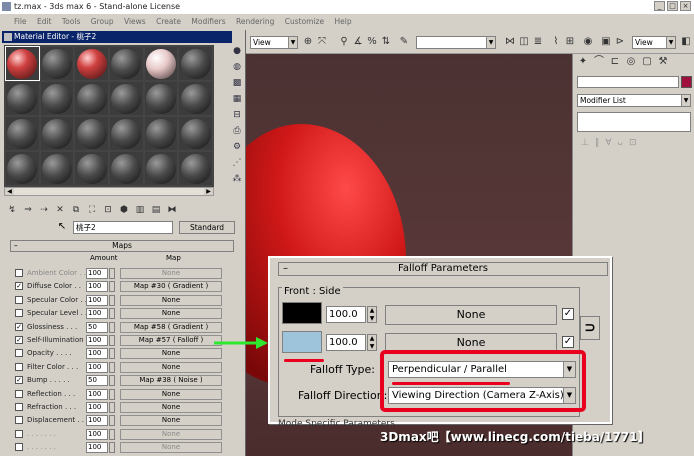 This screenshot has width=694, height=456. Describe the element at coordinates (659, 6) in the screenshot. I see `minimize-button: _` at that location.